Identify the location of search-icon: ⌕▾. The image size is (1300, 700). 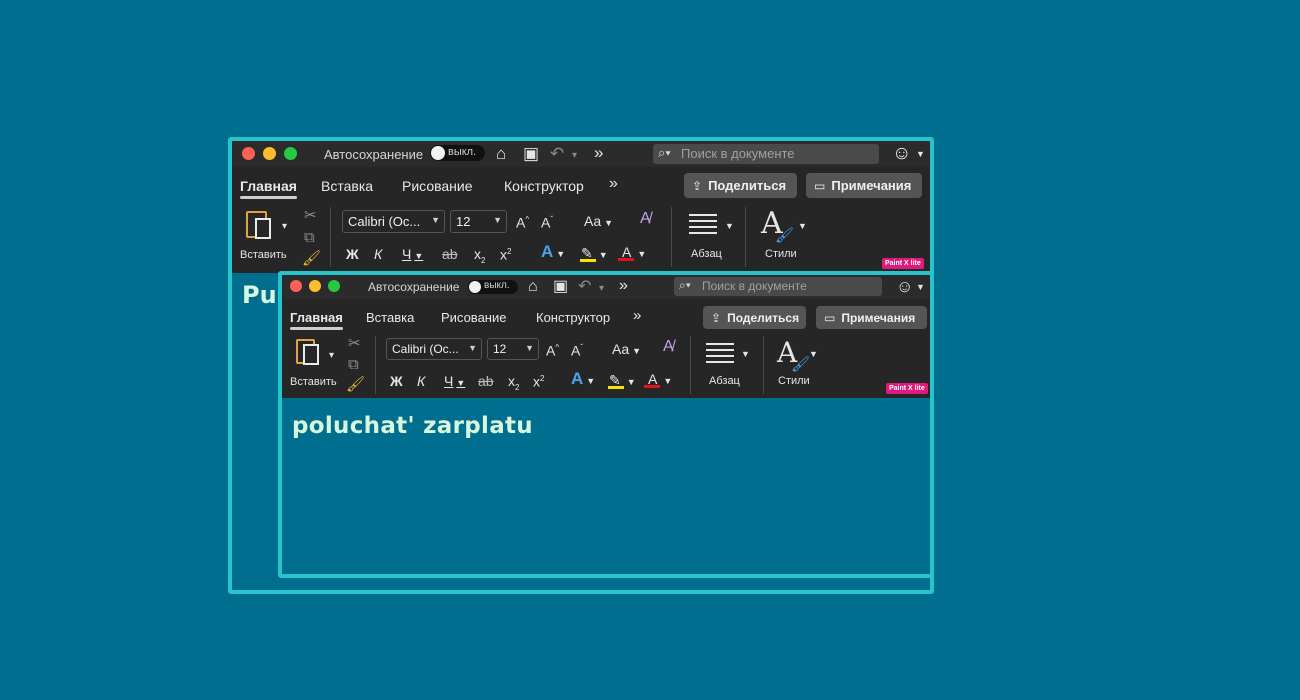
(685, 285).